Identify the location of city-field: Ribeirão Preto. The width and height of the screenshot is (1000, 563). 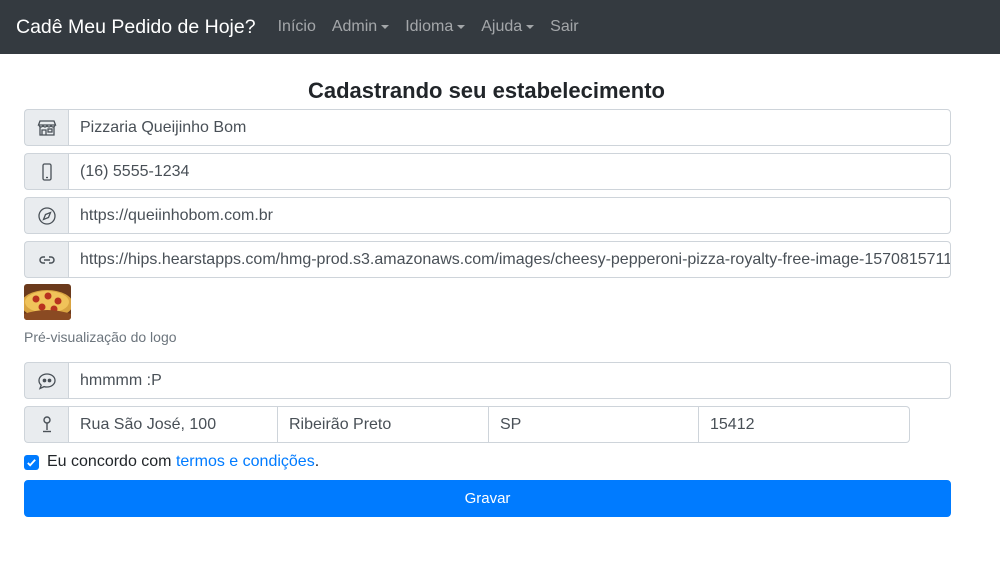
(383, 424).